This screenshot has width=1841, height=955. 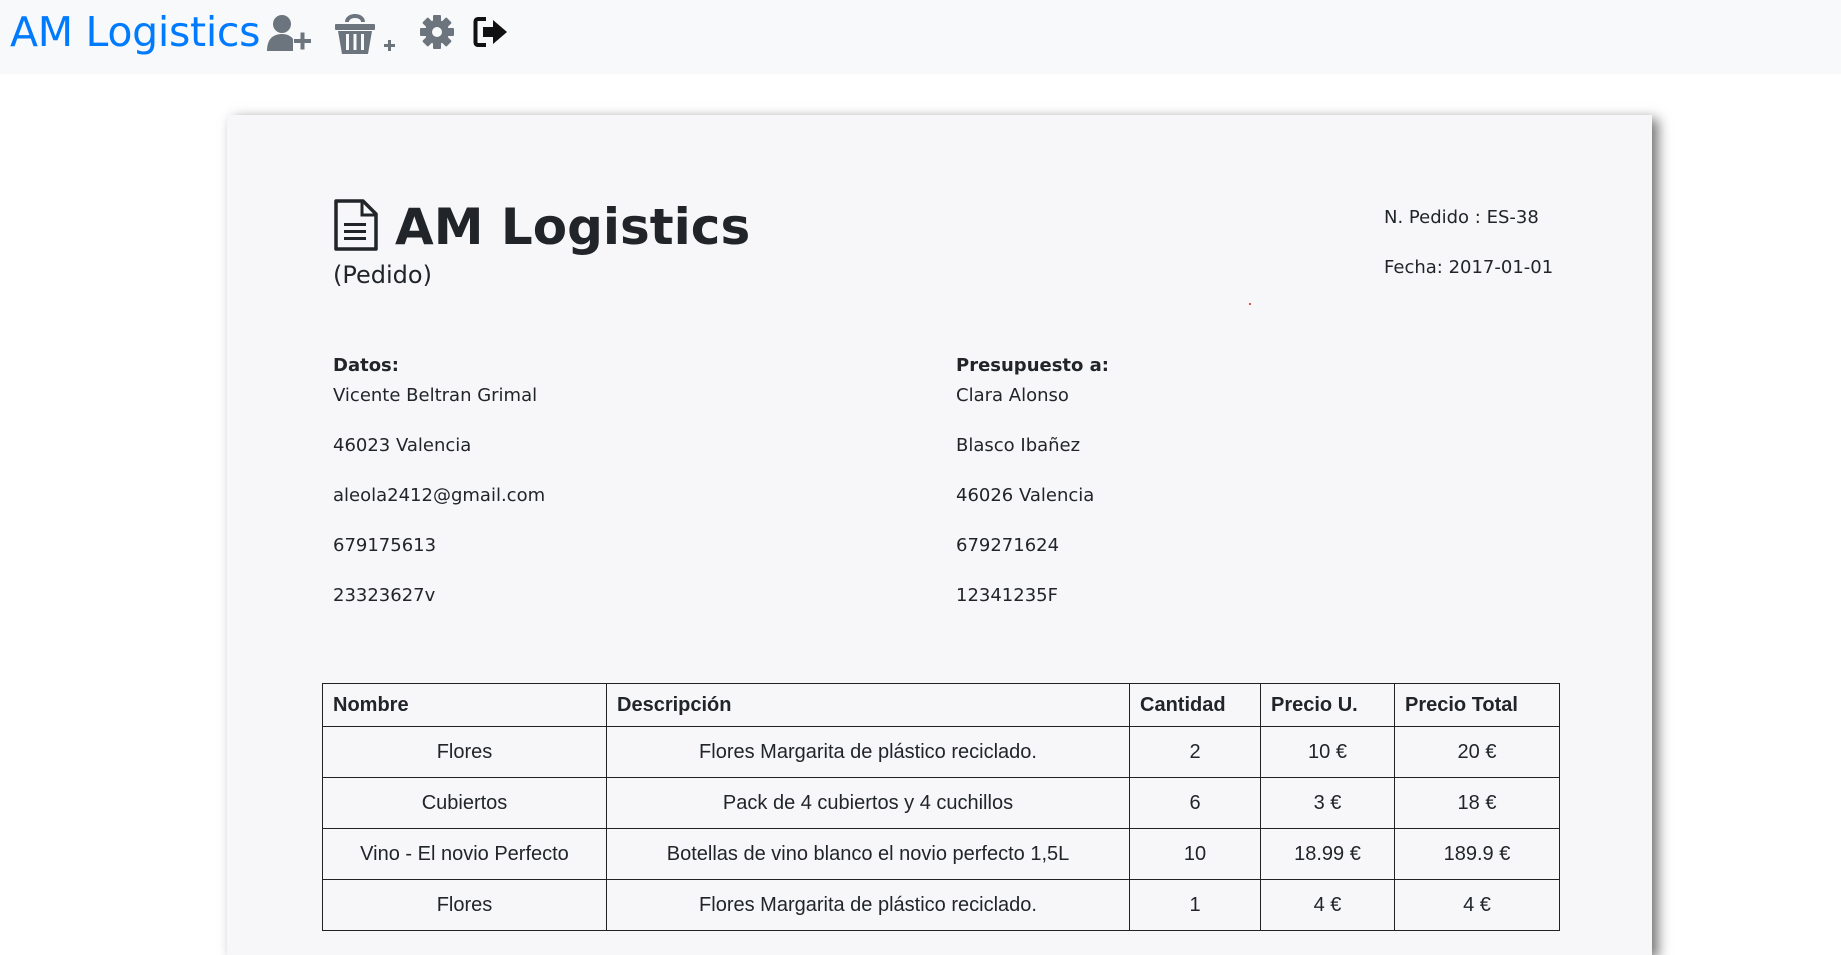 I want to click on recipient-street: Blasco Ibañez, so click(x=1018, y=445).